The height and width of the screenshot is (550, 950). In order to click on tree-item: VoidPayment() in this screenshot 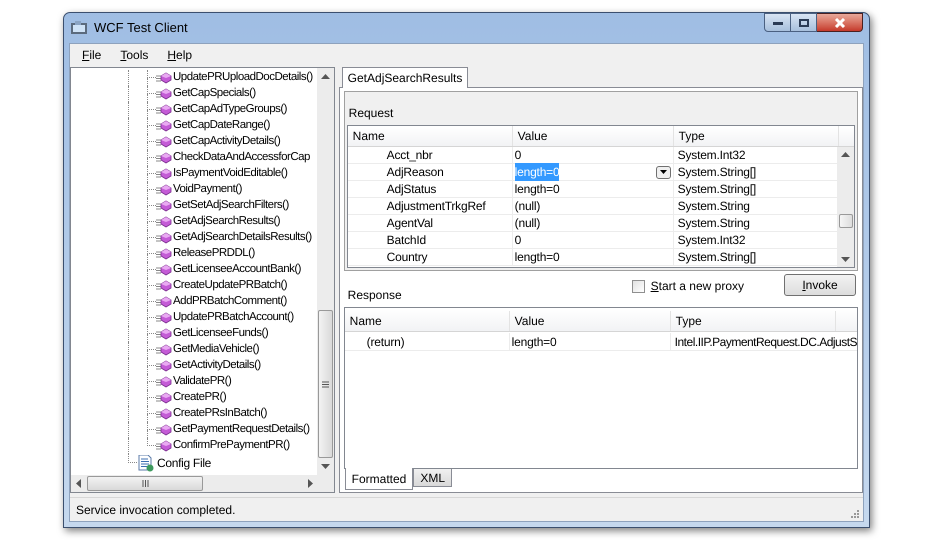, I will do `click(207, 190)`.